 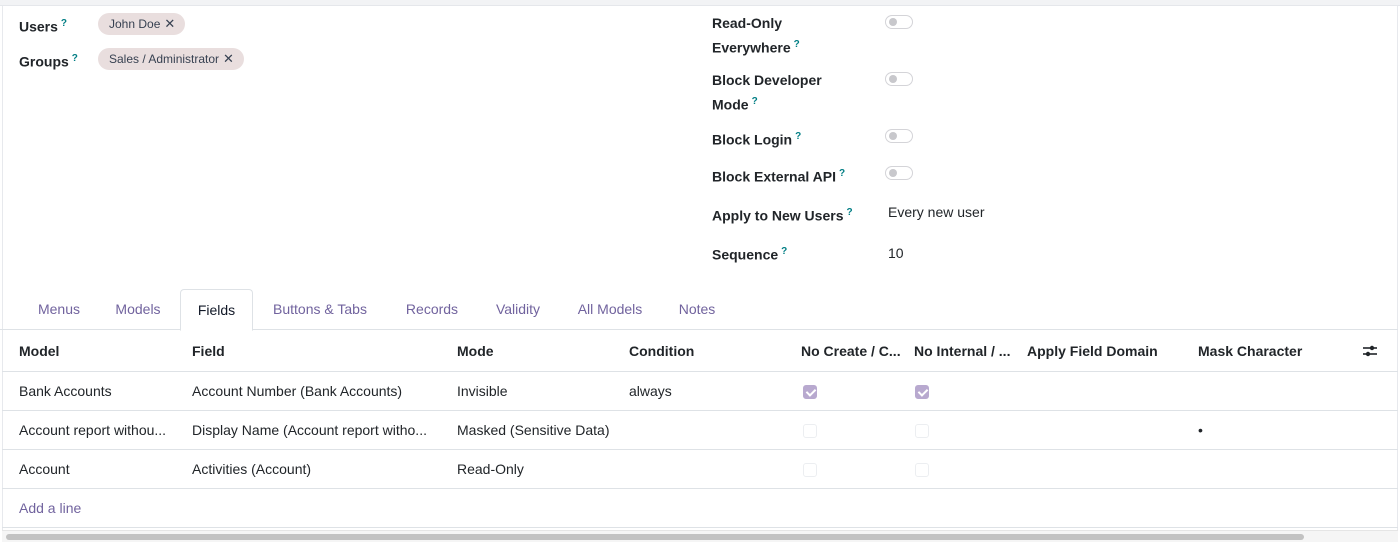 What do you see at coordinates (756, 35) in the screenshot?
I see `read-only-label: Read-Only Everywhere?` at bounding box center [756, 35].